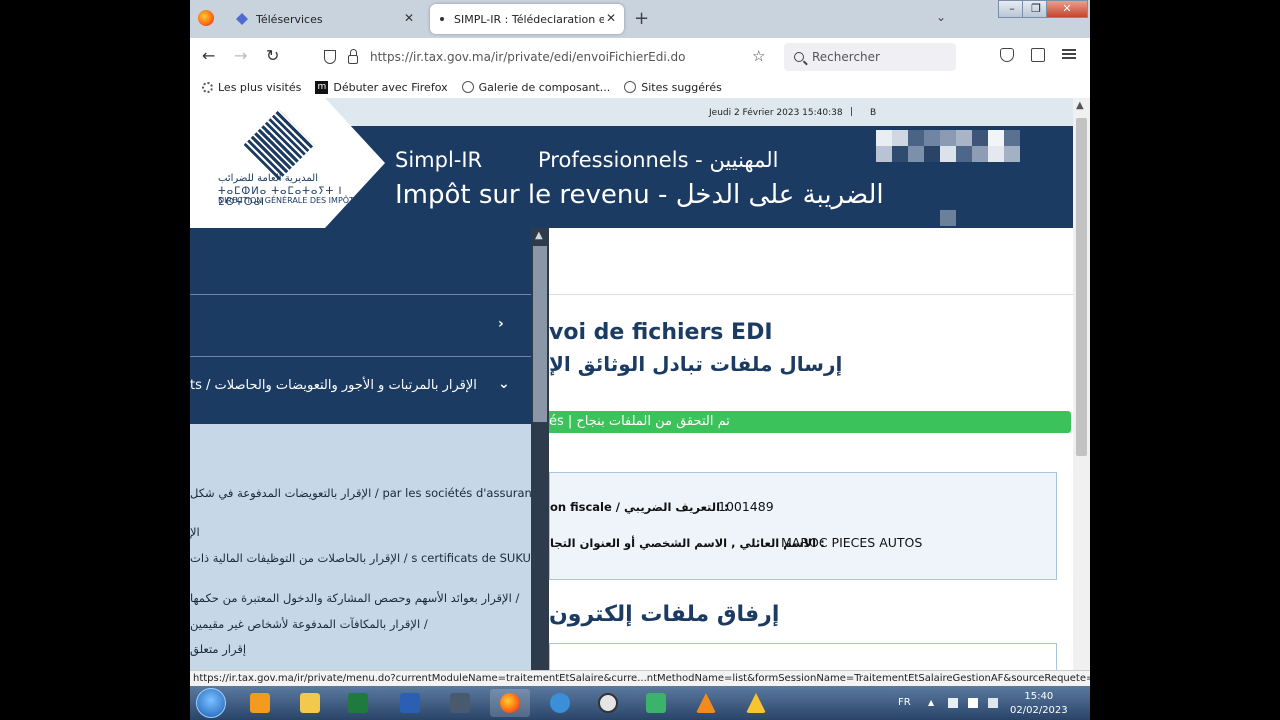  What do you see at coordinates (904, 702) in the screenshot?
I see `language-indicator: FR` at bounding box center [904, 702].